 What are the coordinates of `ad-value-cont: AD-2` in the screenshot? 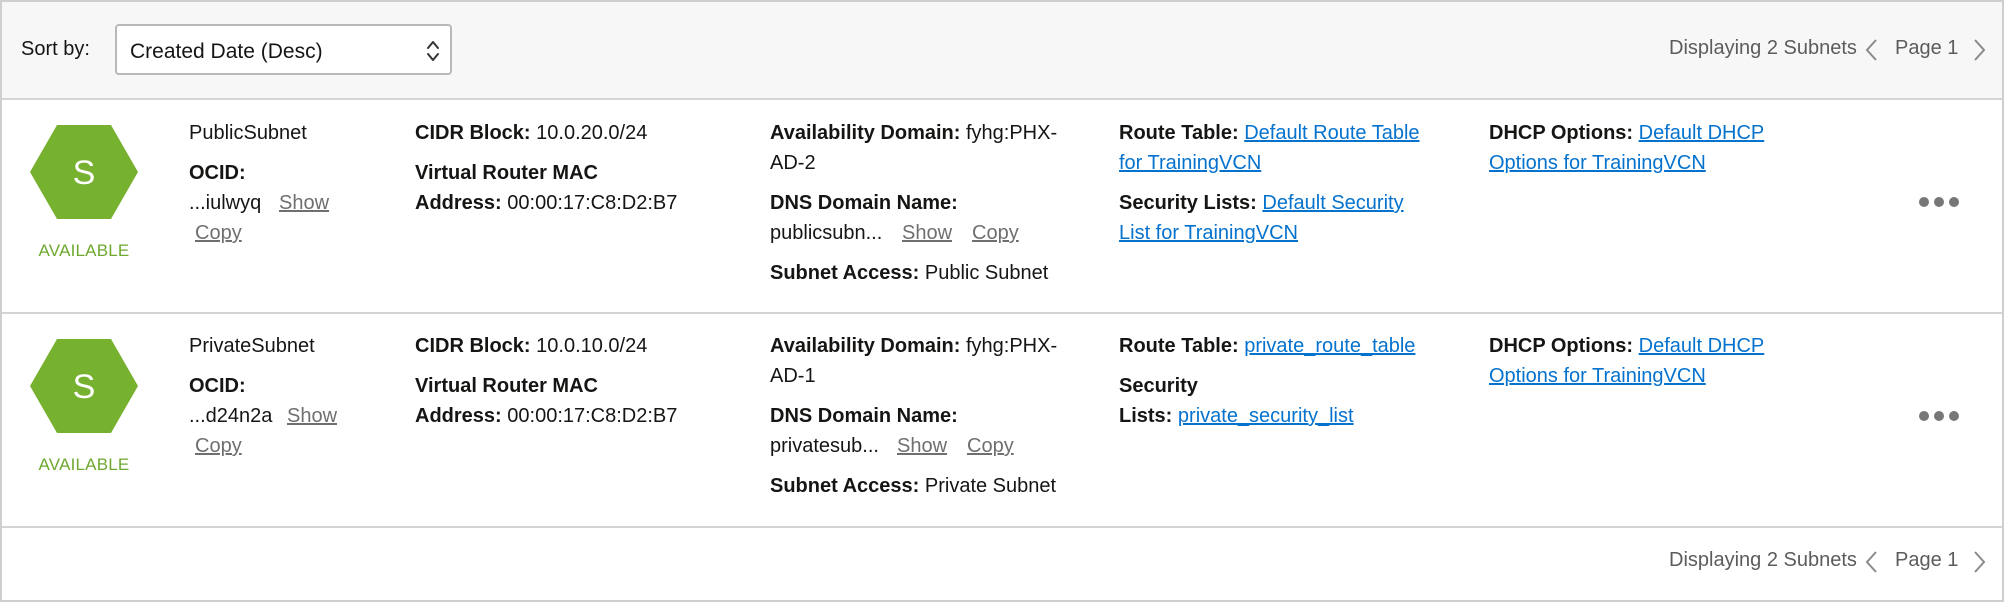 It's located at (793, 163).